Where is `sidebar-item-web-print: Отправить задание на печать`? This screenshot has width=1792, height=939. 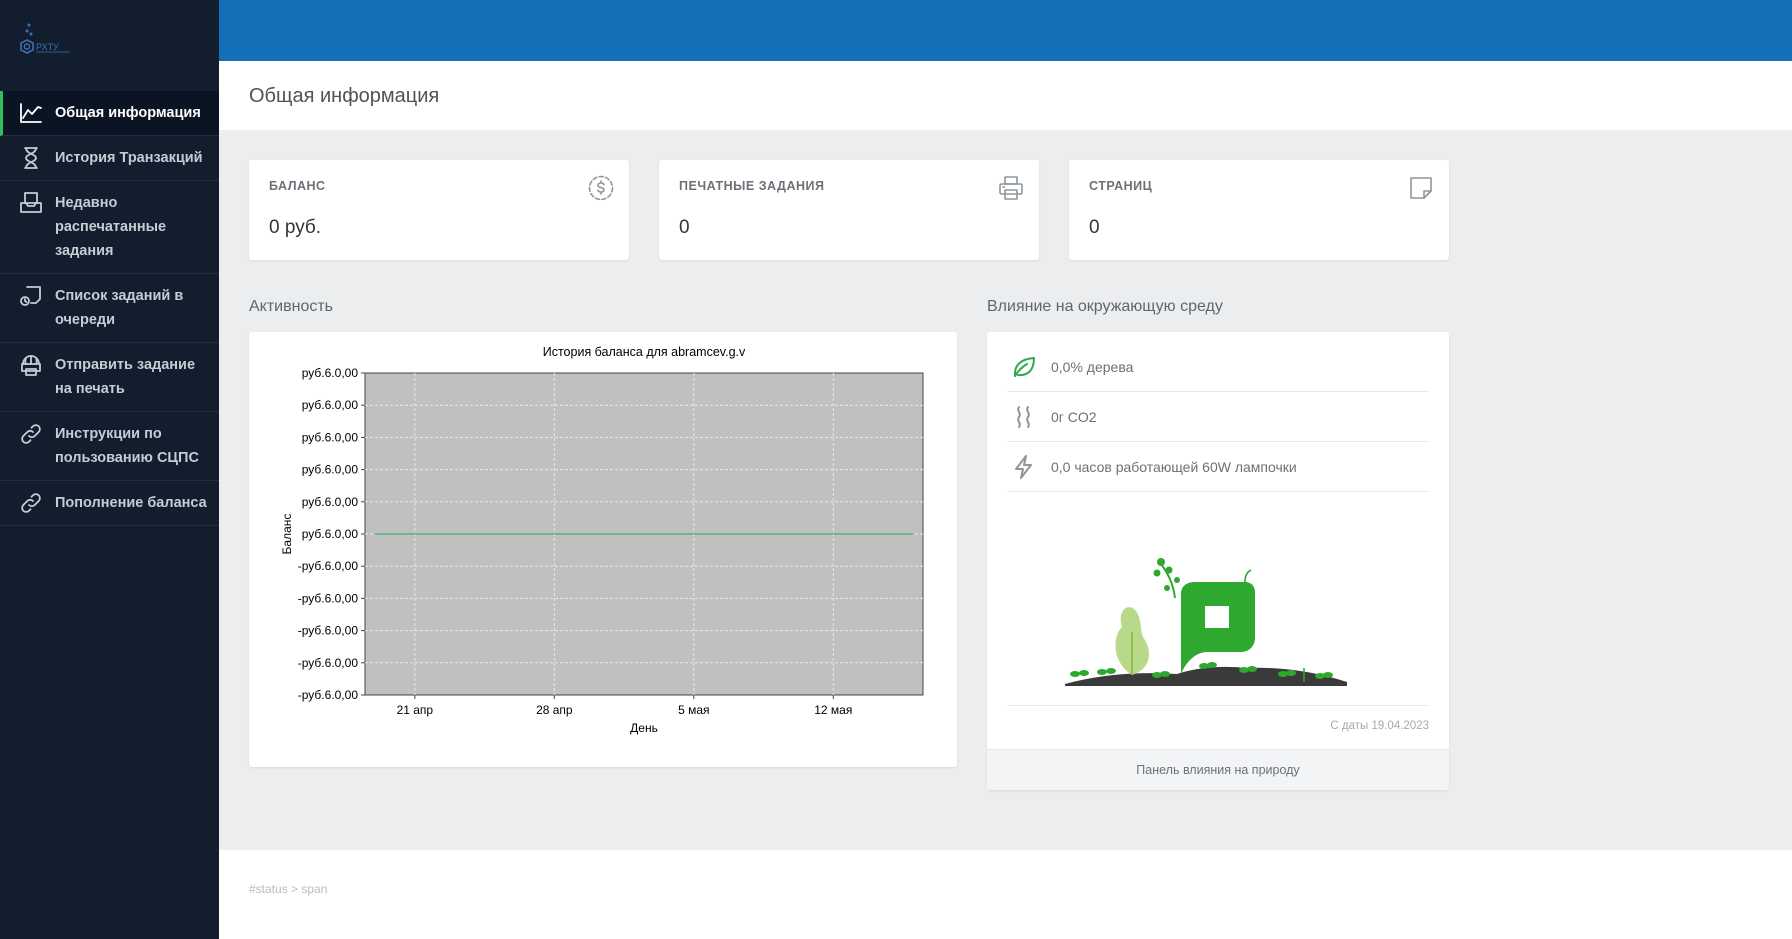 sidebar-item-web-print: Отправить задание на печать is located at coordinates (109, 377).